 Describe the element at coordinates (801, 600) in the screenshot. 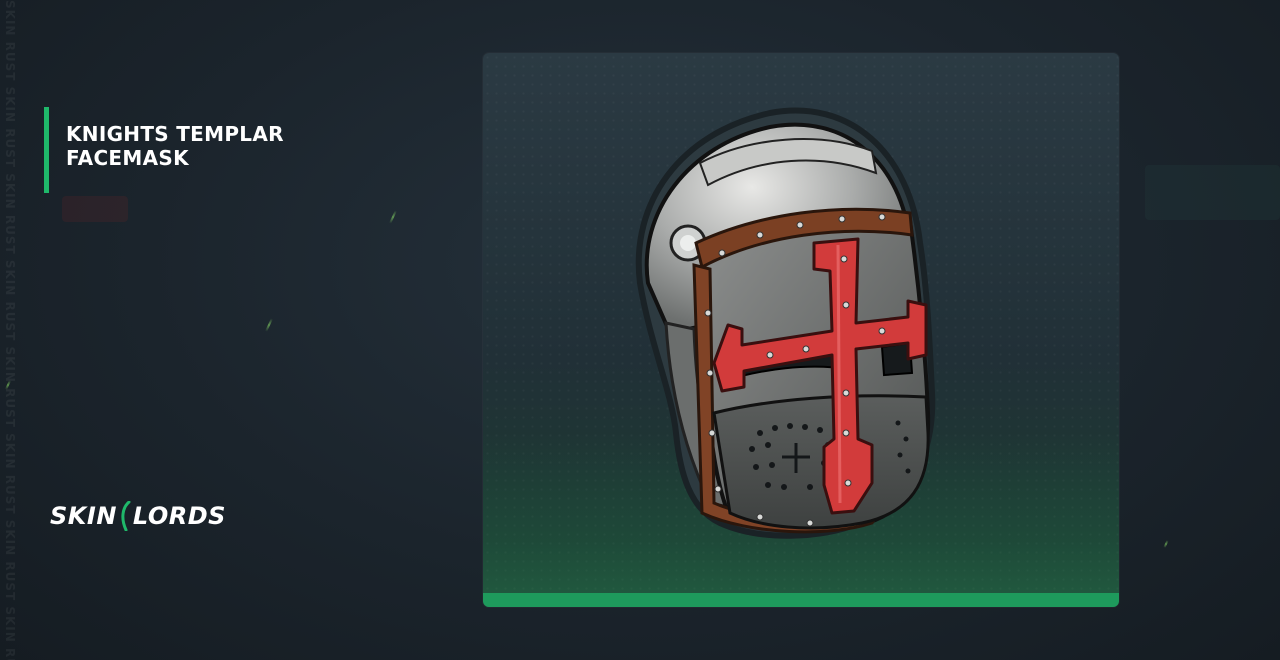

I see `rarity-bar` at that location.